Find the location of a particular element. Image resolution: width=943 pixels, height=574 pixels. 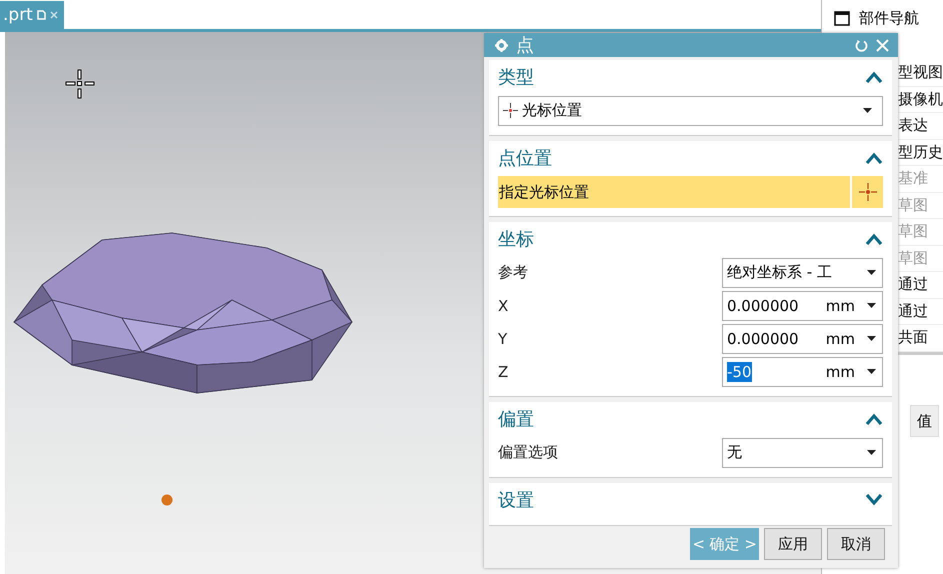

dialog-button: 取消 is located at coordinates (856, 544).